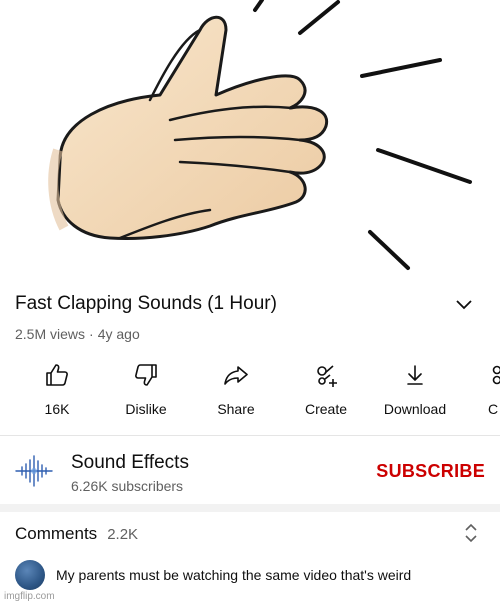 The width and height of the screenshot is (500, 605). I want to click on like-count: 16K, so click(57, 409).